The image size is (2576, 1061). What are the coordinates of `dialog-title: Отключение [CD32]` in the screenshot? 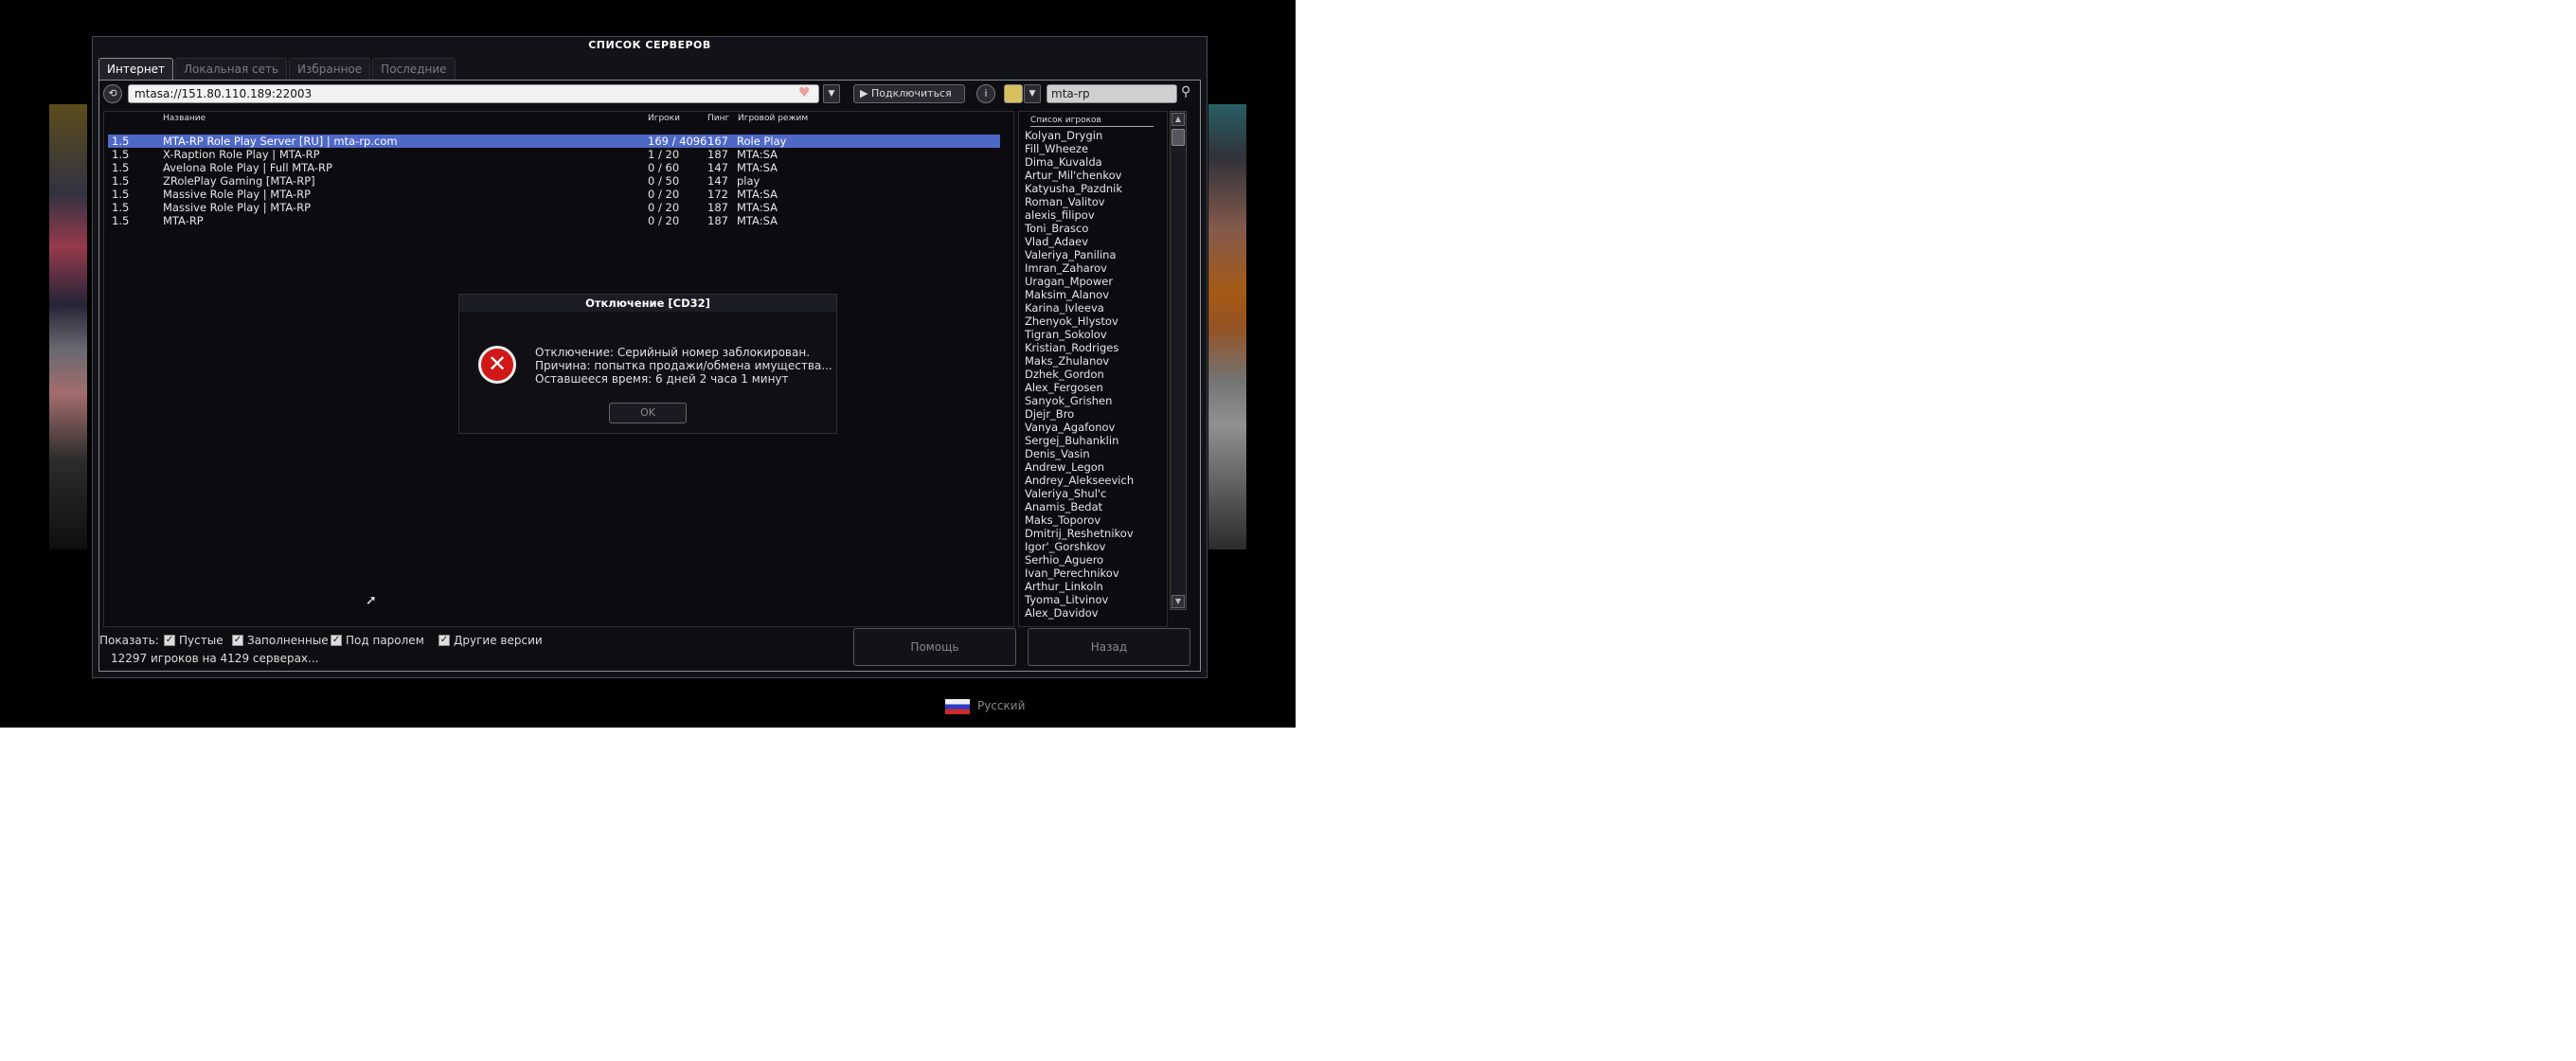 It's located at (647, 303).